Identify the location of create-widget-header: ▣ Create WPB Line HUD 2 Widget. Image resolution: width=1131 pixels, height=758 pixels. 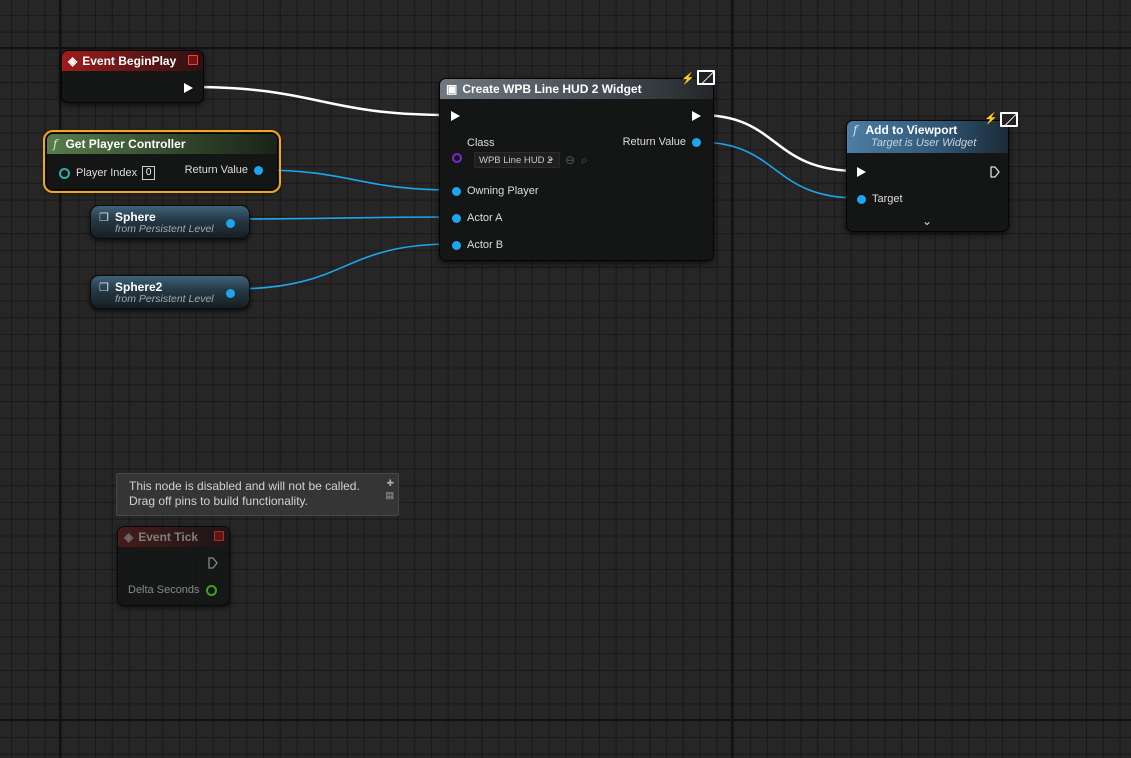
(576, 89).